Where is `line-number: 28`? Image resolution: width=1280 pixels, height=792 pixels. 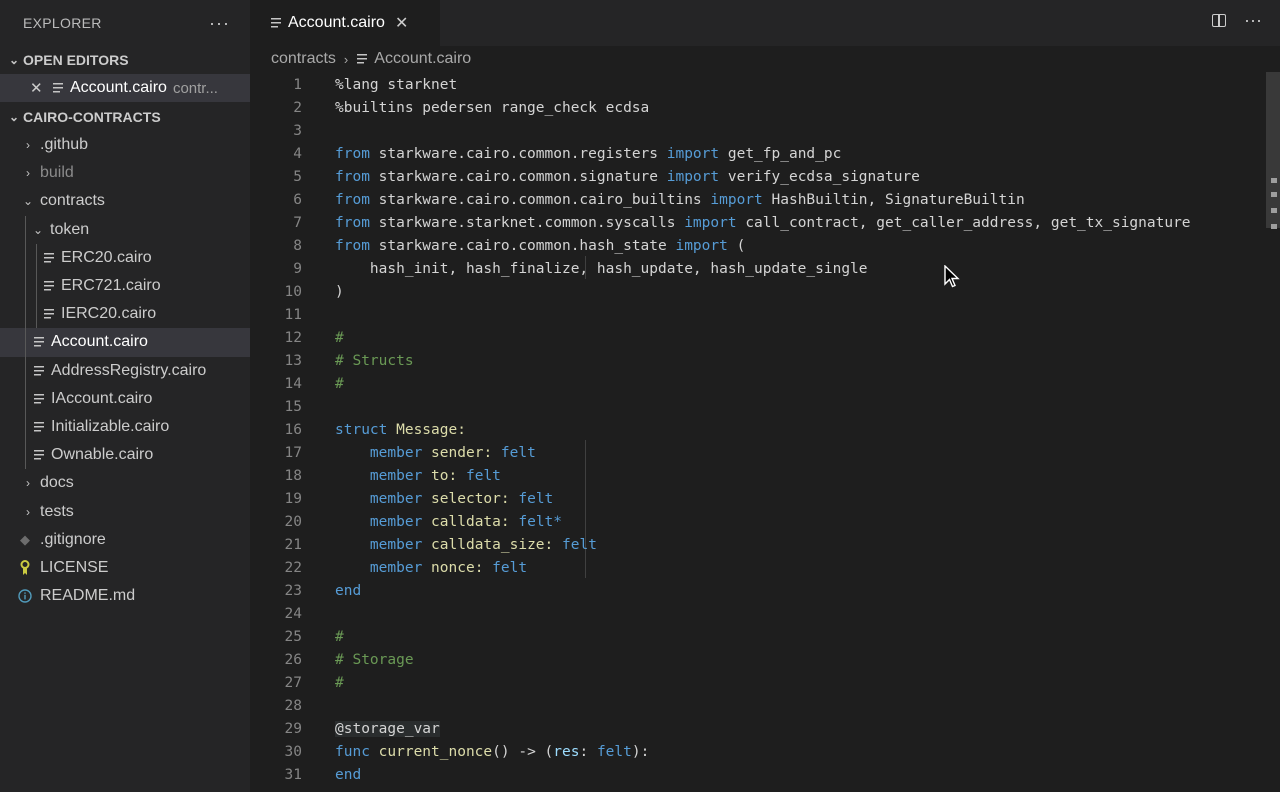 line-number: 28 is located at coordinates (293, 705).